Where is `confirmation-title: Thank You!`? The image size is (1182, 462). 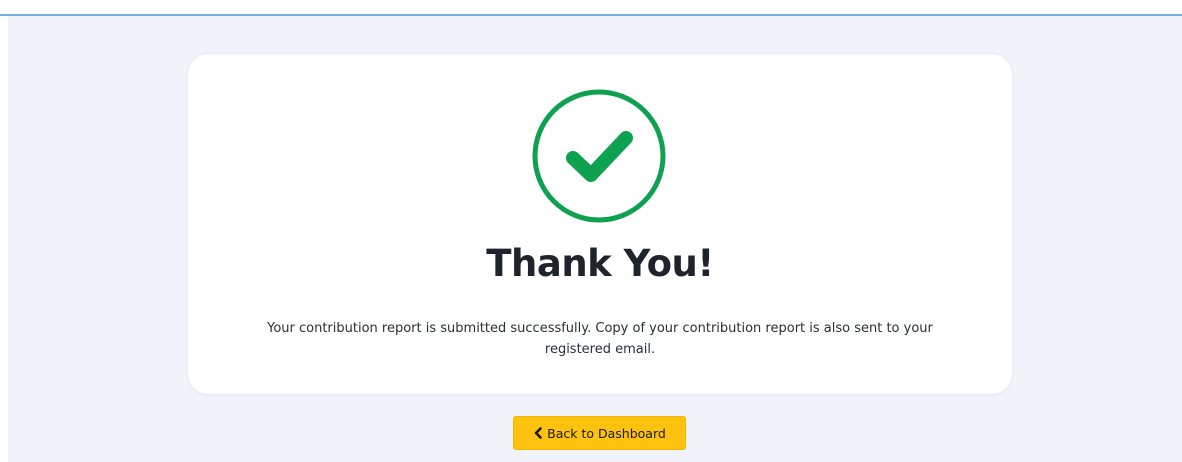
confirmation-title: Thank You! is located at coordinates (600, 263).